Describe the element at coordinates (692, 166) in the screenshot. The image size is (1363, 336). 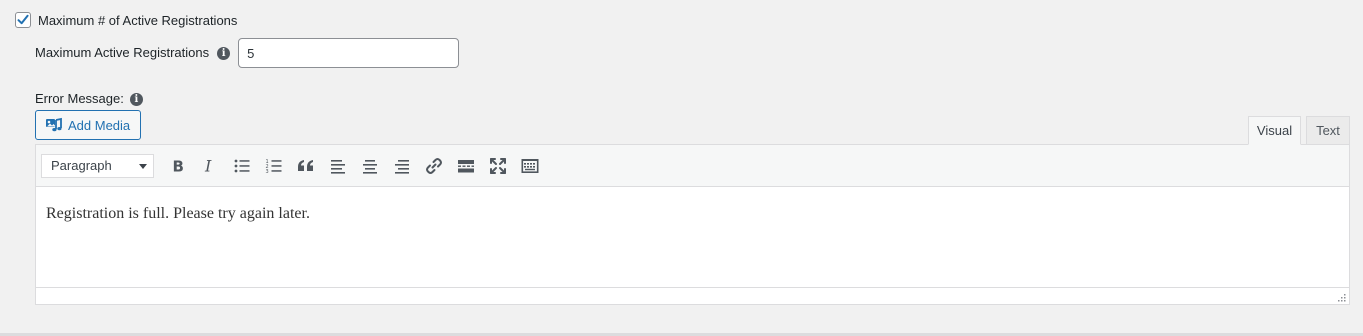
I see `editor-toolbar: Paragraph B I 1 2 3` at that location.